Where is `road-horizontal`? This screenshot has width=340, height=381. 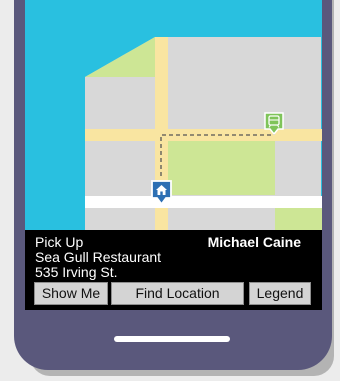 road-horizontal is located at coordinates (203, 135).